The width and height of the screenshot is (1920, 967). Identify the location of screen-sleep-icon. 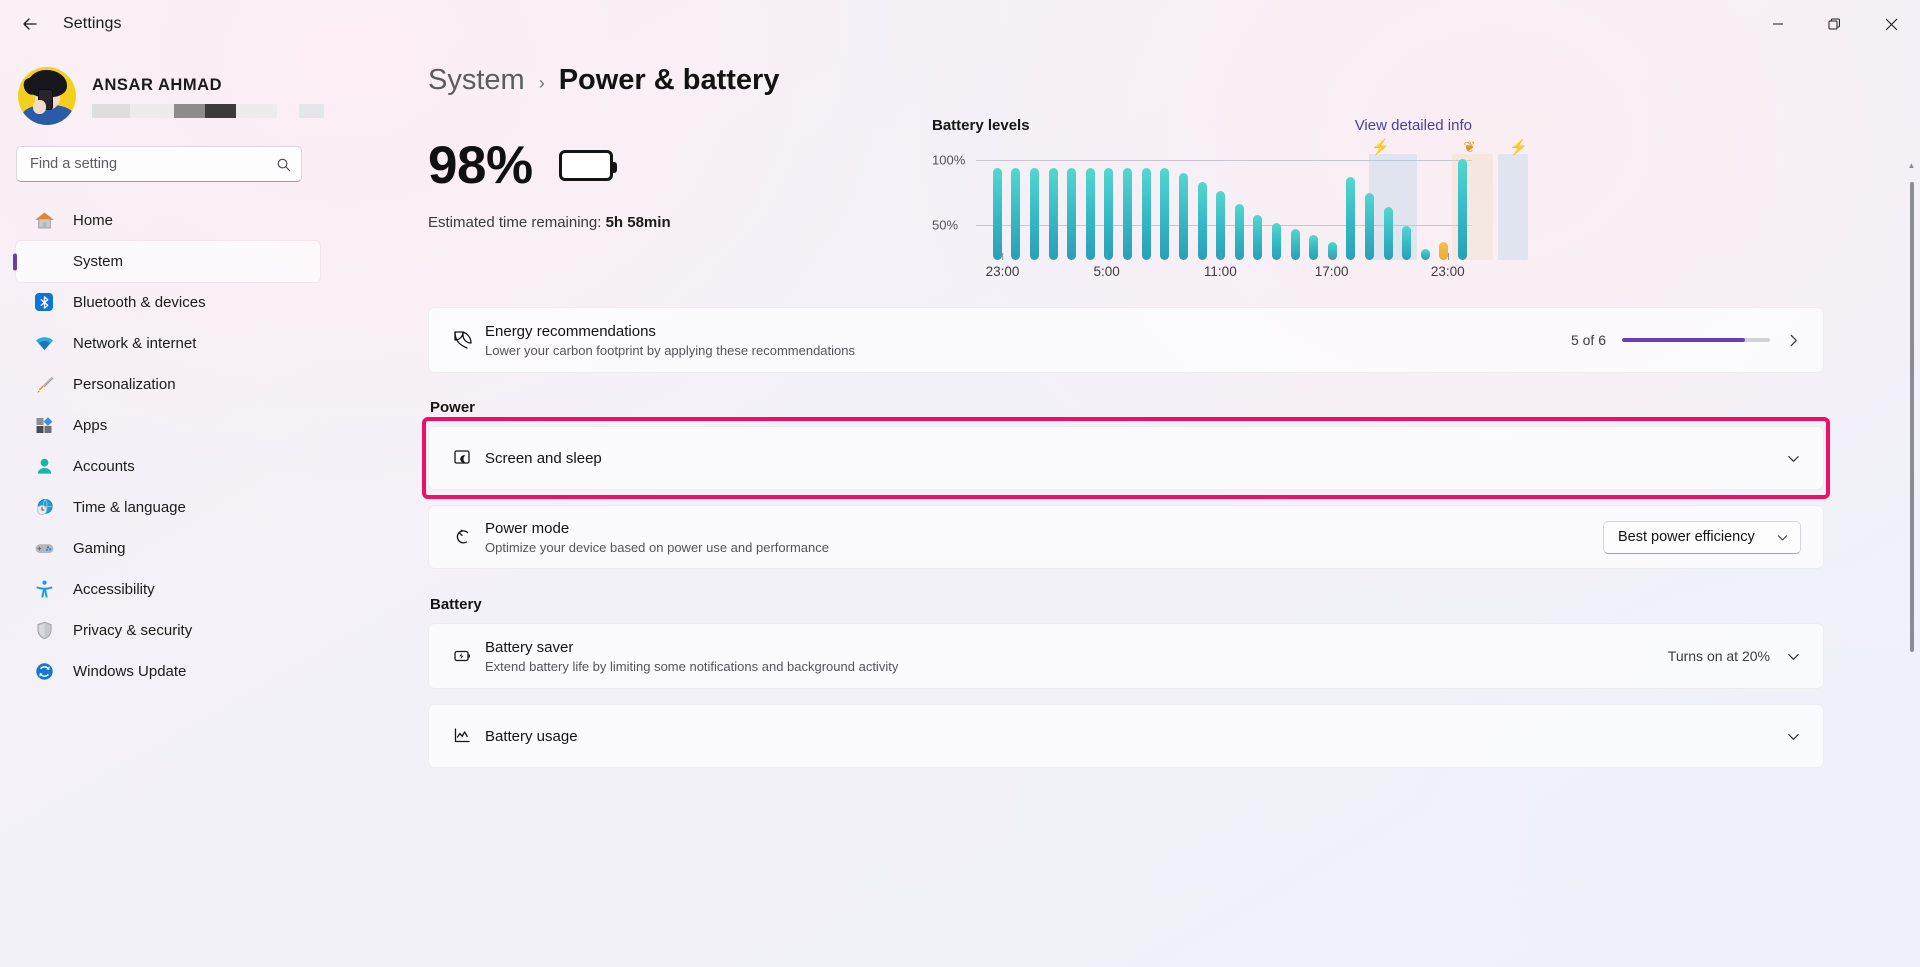
(468, 458).